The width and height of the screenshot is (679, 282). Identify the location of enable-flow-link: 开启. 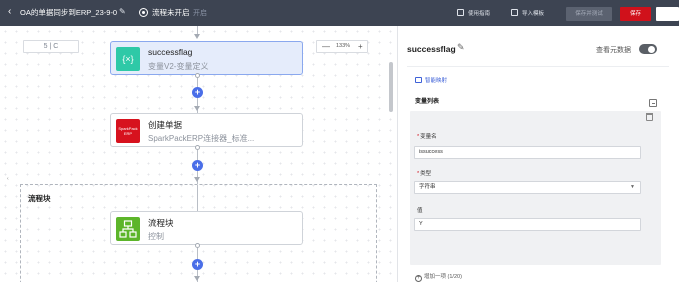
(200, 13).